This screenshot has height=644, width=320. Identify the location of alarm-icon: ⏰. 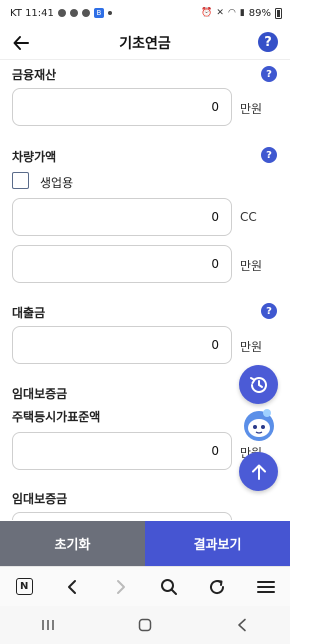
(207, 13).